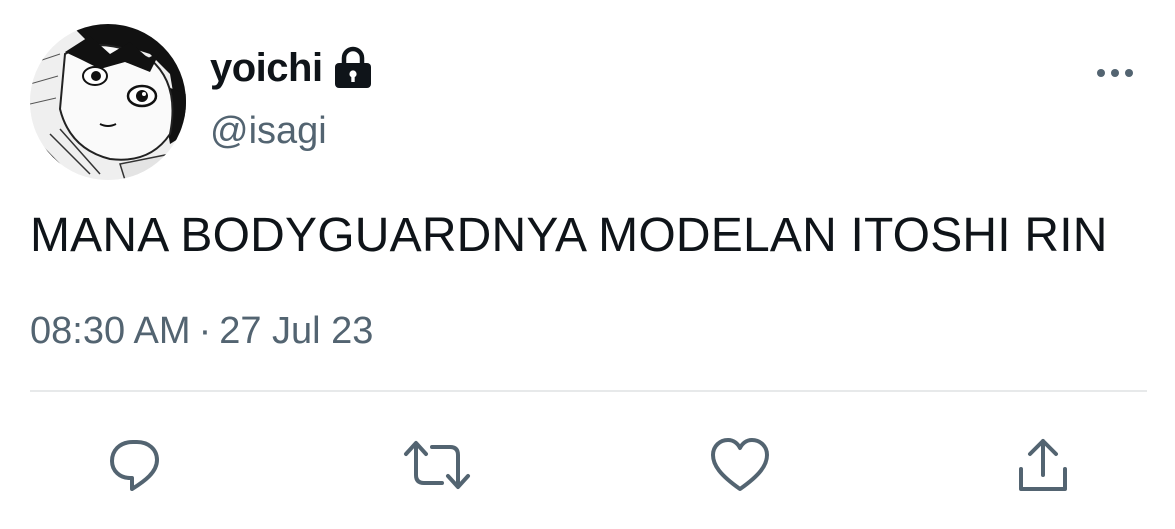 This screenshot has width=1175, height=529. What do you see at coordinates (587, 465) in the screenshot?
I see `tweet-actions-bar` at bounding box center [587, 465].